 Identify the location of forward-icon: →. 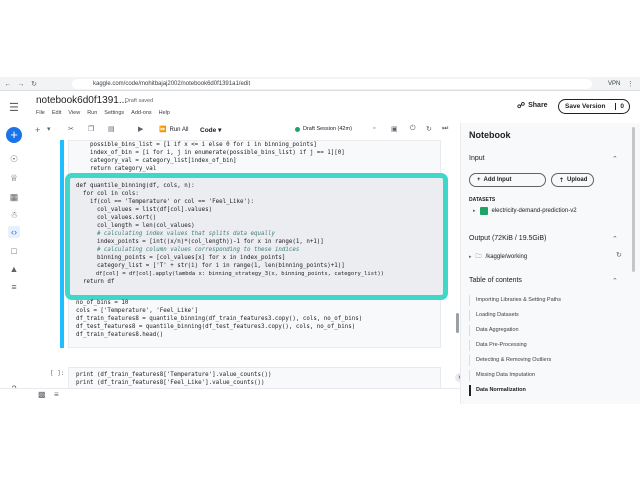
(21, 84).